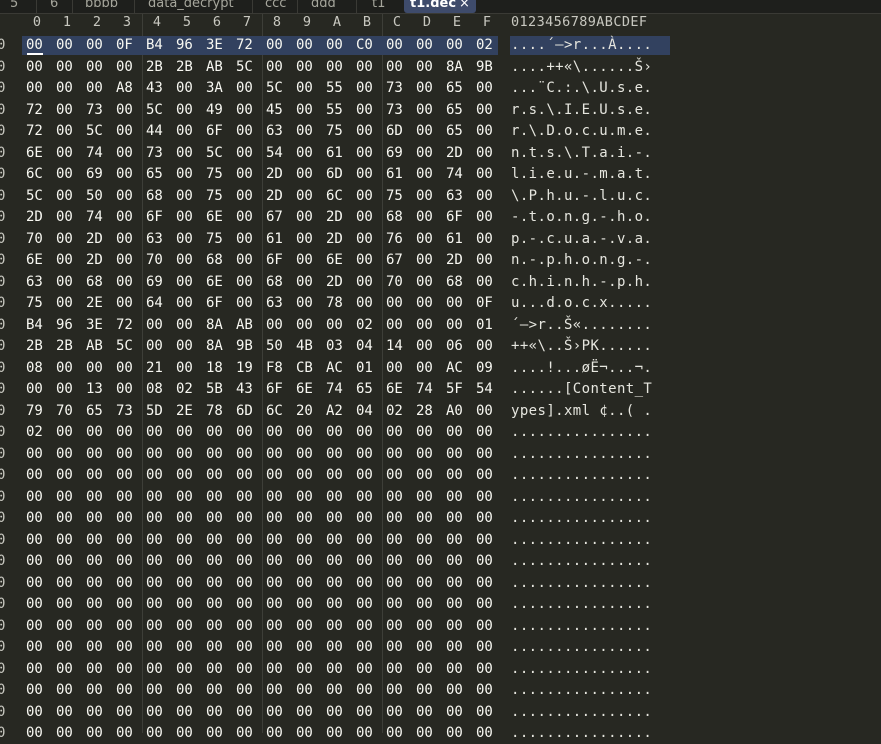 Image resolution: width=881 pixels, height=744 pixels. Describe the element at coordinates (428, 389) in the screenshot. I see `hex-byte: 74` at that location.